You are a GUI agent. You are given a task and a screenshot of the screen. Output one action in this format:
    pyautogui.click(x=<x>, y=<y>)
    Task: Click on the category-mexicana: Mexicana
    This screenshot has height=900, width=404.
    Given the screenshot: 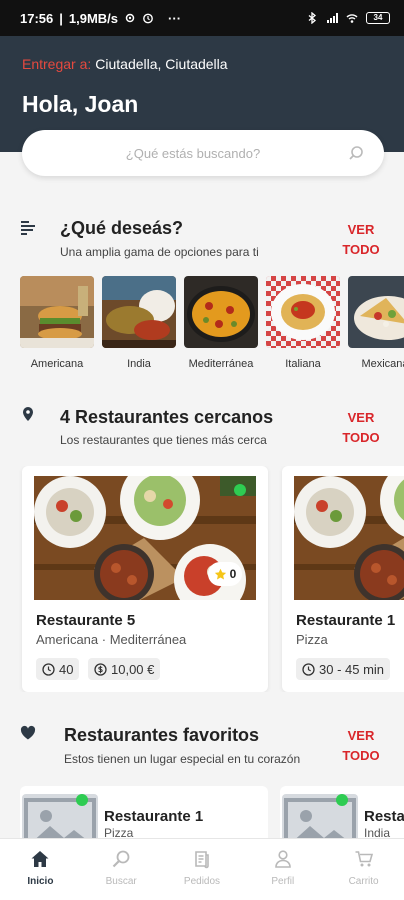 What is the action you would take?
    pyautogui.click(x=376, y=323)
    